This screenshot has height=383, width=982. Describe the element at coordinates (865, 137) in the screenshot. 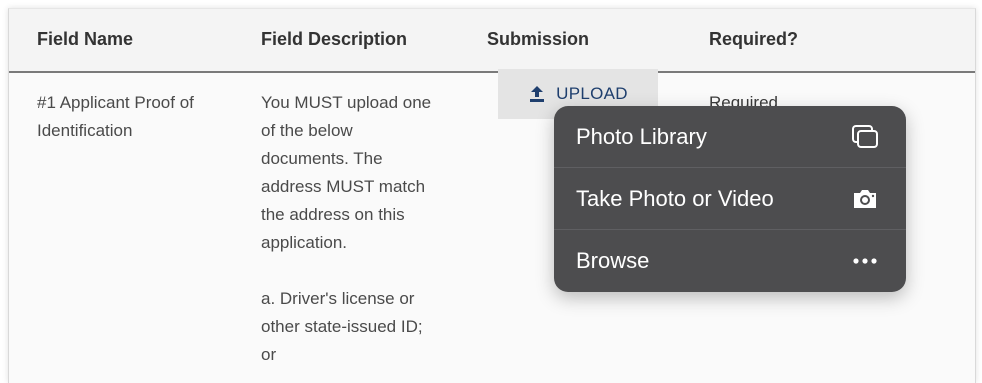

I see `photo-library-icon` at that location.